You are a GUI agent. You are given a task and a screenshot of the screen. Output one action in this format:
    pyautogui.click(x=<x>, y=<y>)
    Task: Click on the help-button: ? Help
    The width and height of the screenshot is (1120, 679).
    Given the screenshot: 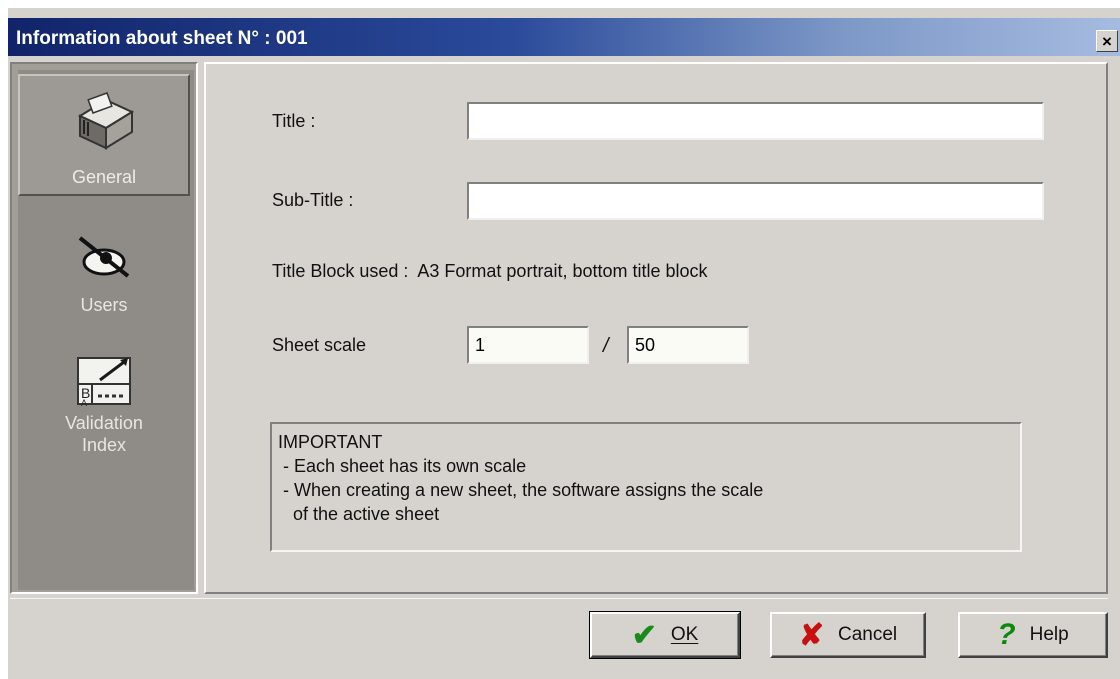 What is the action you would take?
    pyautogui.click(x=1033, y=635)
    